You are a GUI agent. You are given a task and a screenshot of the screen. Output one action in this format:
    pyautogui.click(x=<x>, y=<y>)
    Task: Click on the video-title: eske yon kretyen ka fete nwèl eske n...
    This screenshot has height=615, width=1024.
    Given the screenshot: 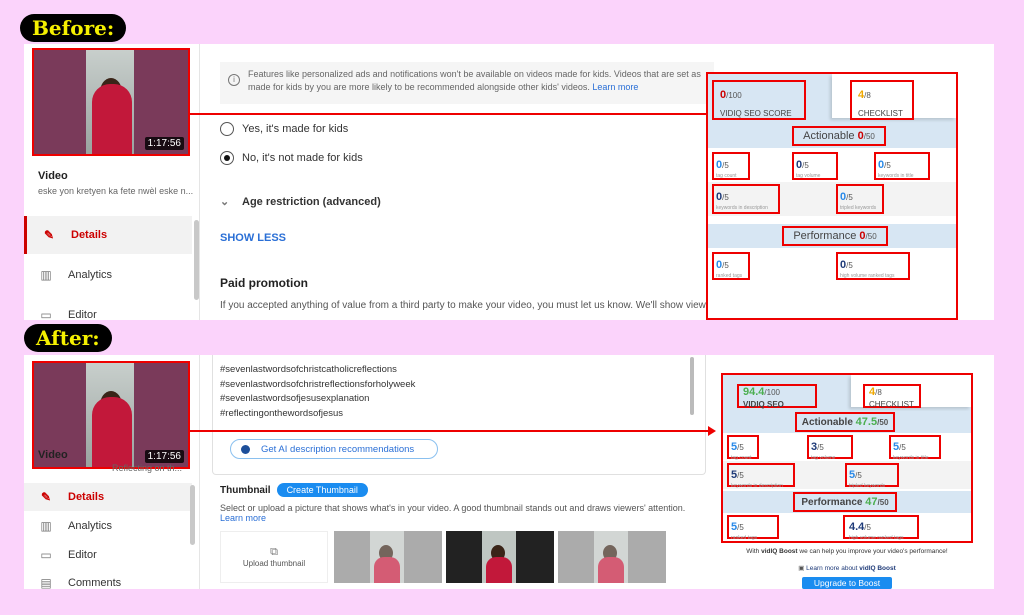 What is the action you would take?
    pyautogui.click(x=116, y=191)
    